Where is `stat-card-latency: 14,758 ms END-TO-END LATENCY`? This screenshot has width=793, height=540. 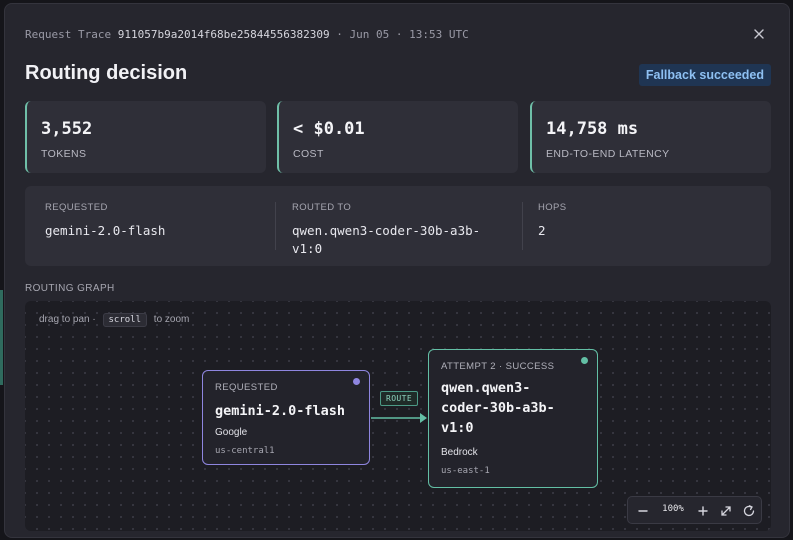
stat-card-latency: 14,758 ms END-TO-END LATENCY is located at coordinates (650, 137).